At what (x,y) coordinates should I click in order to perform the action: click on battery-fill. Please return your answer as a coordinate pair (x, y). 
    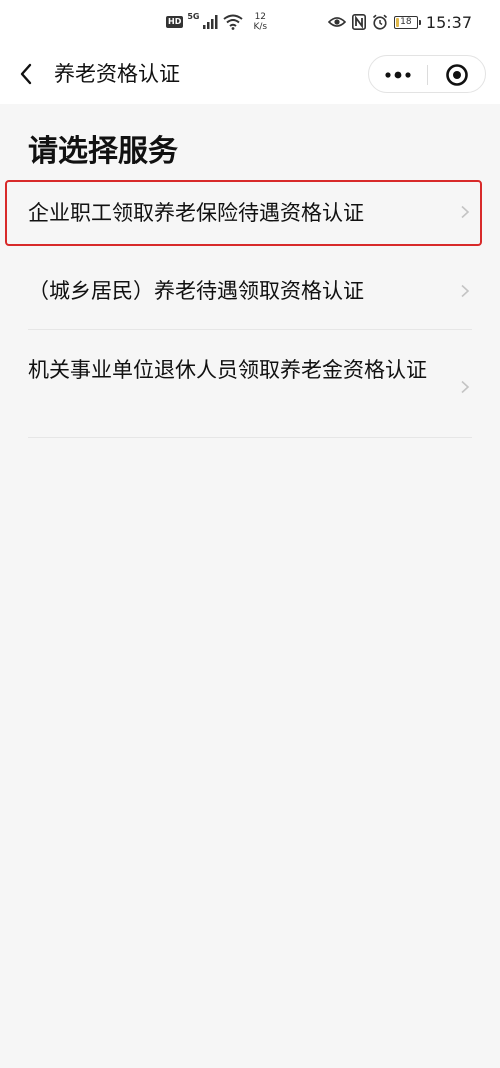
    Looking at the image, I should click on (397, 22).